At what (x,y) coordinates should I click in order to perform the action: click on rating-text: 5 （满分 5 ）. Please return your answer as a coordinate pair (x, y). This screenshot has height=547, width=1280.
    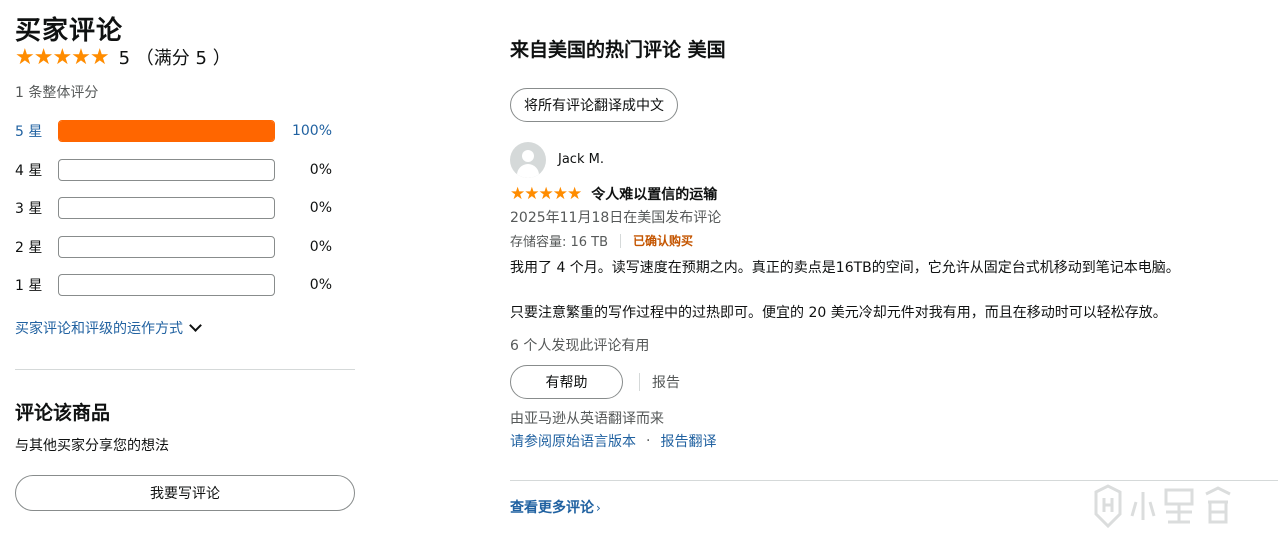
    Looking at the image, I should click on (174, 58).